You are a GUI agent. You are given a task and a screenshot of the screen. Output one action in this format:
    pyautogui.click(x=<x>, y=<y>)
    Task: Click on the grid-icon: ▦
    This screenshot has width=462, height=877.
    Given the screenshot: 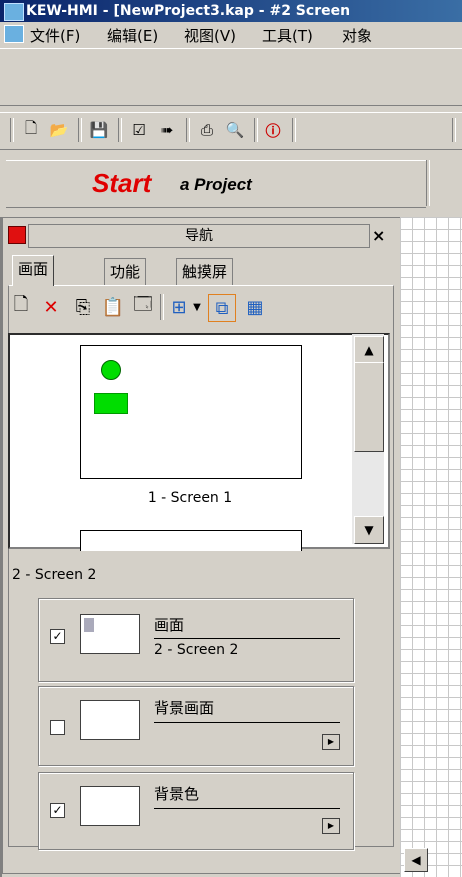 What is the action you would take?
    pyautogui.click(x=255, y=307)
    